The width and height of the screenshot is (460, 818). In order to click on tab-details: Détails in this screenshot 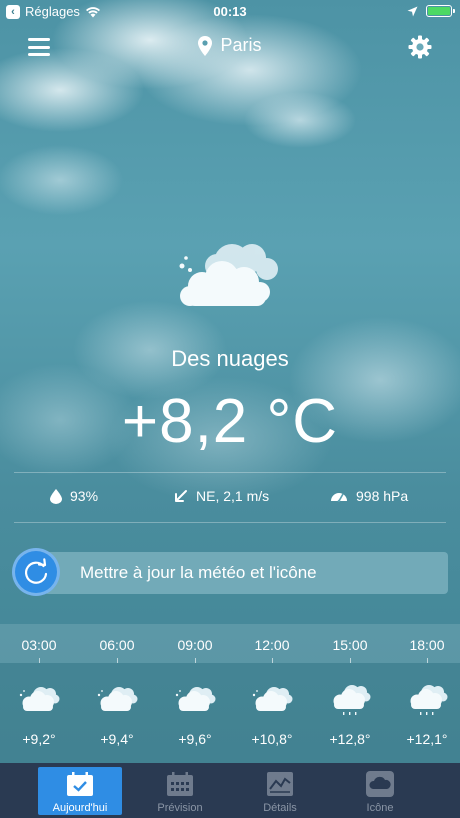, I will do `click(280, 791)`.